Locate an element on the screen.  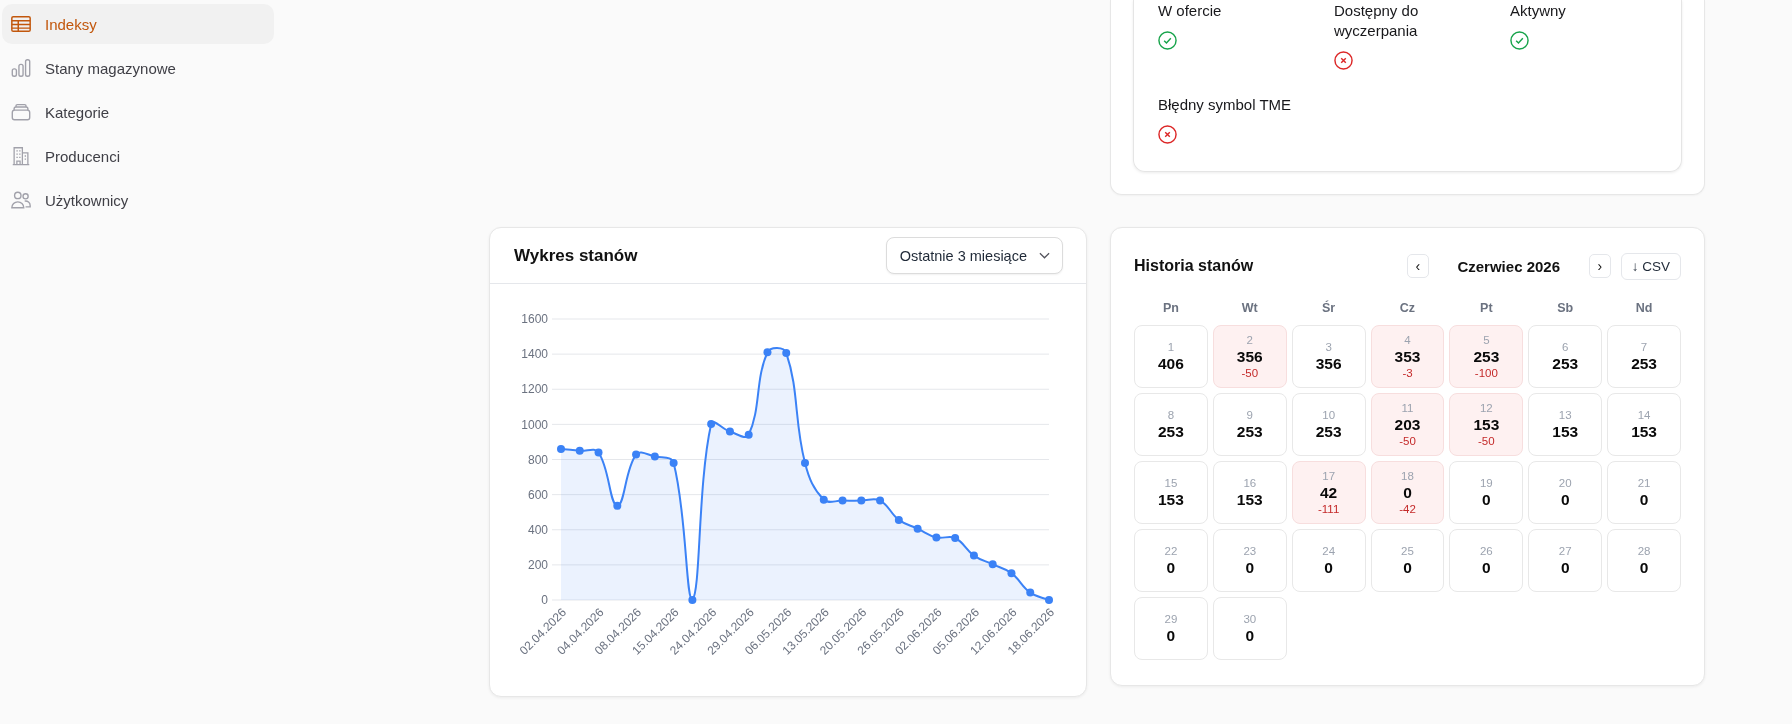
y-axis-label: 400 is located at coordinates (537, 529).